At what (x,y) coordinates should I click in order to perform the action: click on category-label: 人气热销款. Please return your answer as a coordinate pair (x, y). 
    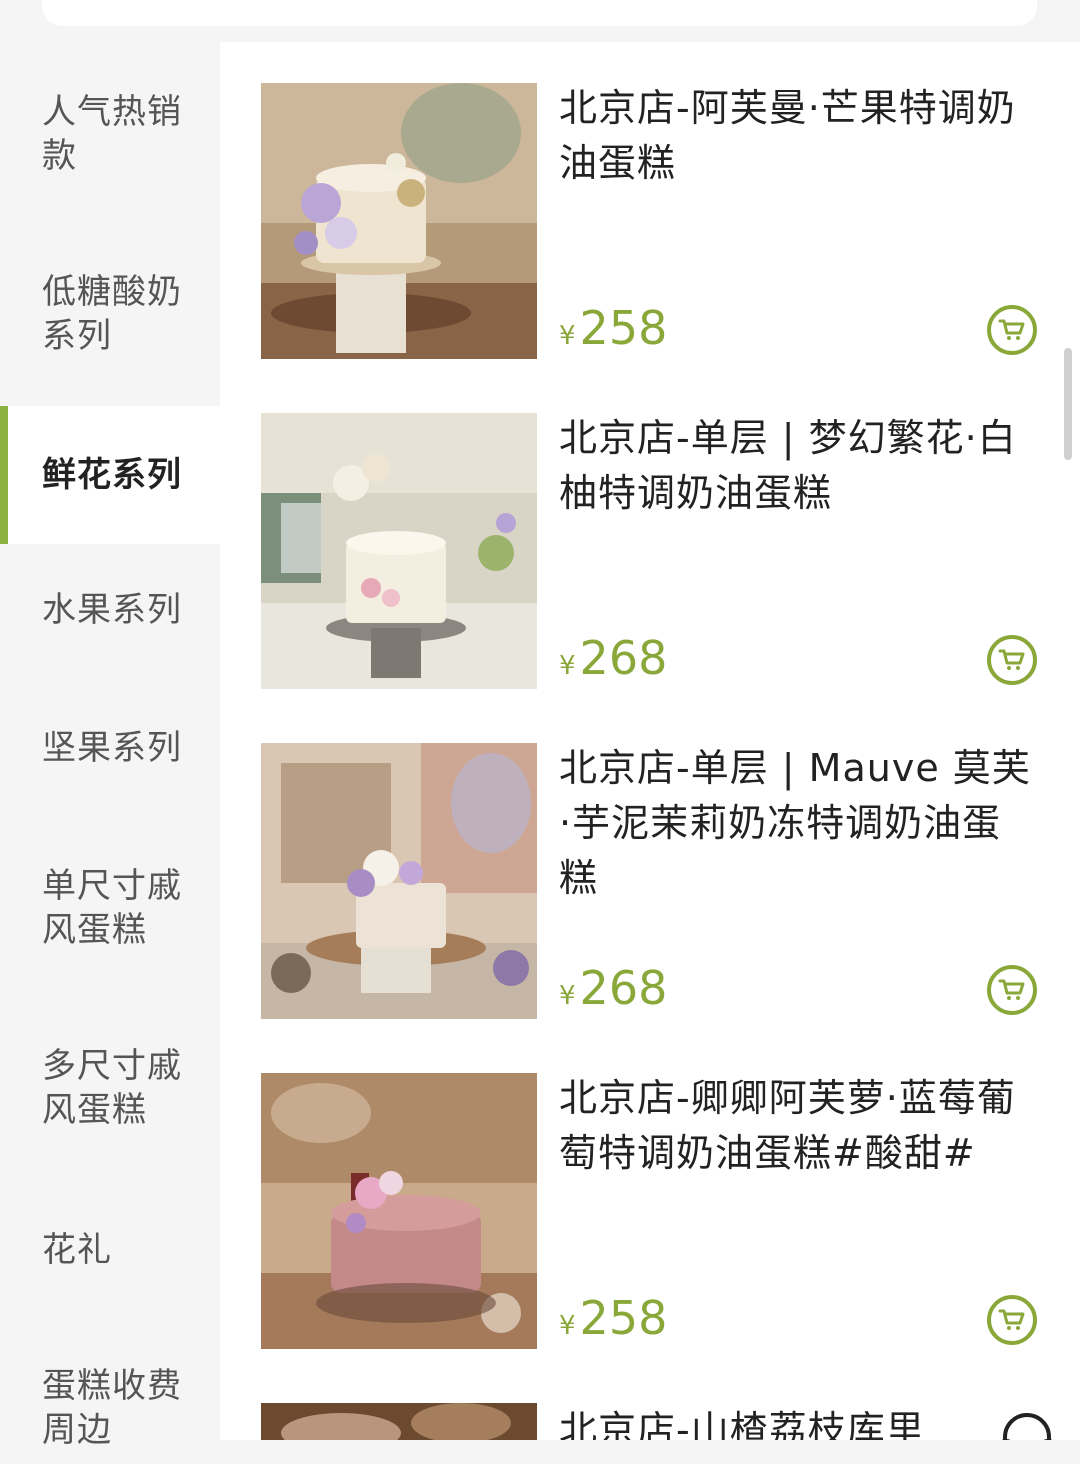
    Looking at the image, I should click on (112, 134).